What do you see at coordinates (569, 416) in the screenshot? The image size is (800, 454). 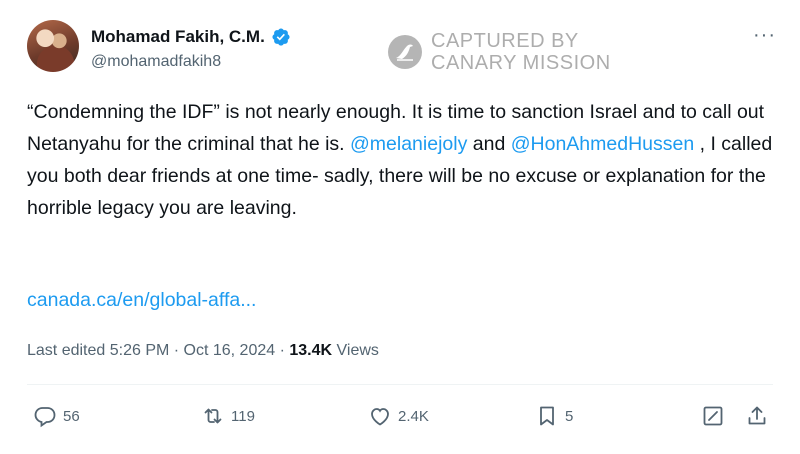 I see `bookmark-count: 5` at bounding box center [569, 416].